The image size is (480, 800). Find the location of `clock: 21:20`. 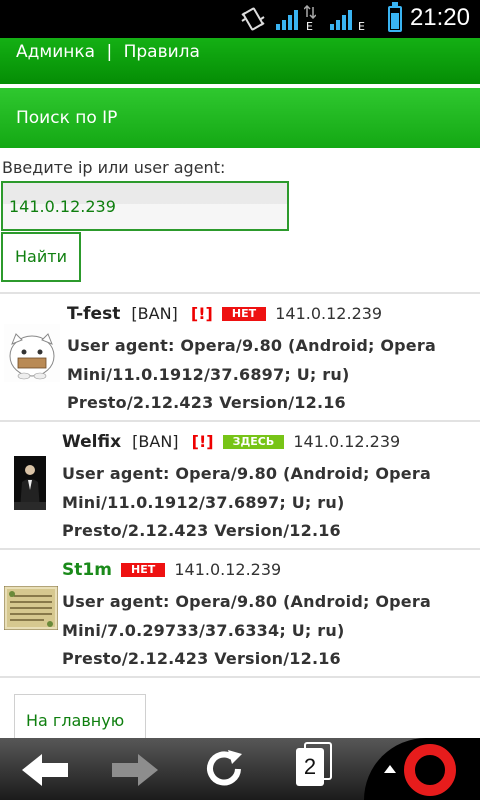

clock: 21:20 is located at coordinates (439, 17).